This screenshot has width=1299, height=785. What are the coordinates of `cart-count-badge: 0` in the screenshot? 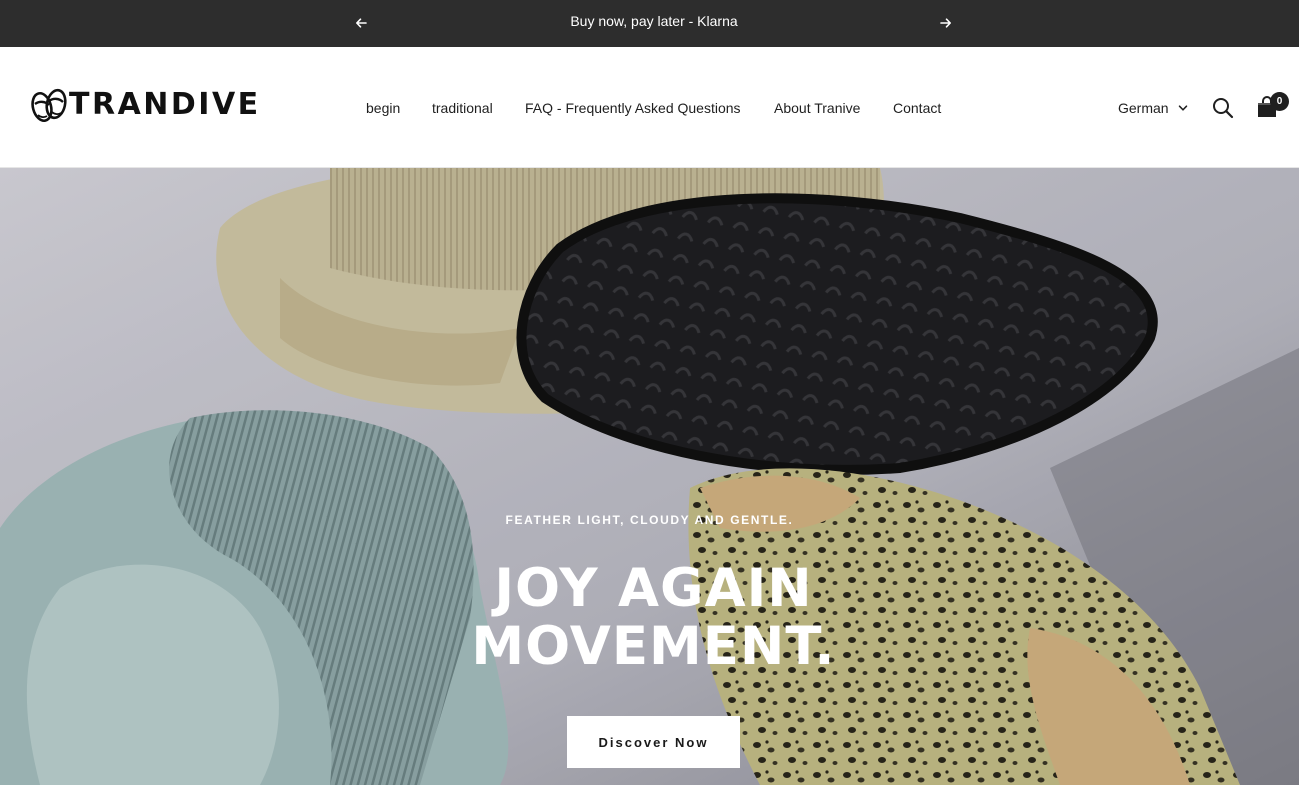 It's located at (1279, 101).